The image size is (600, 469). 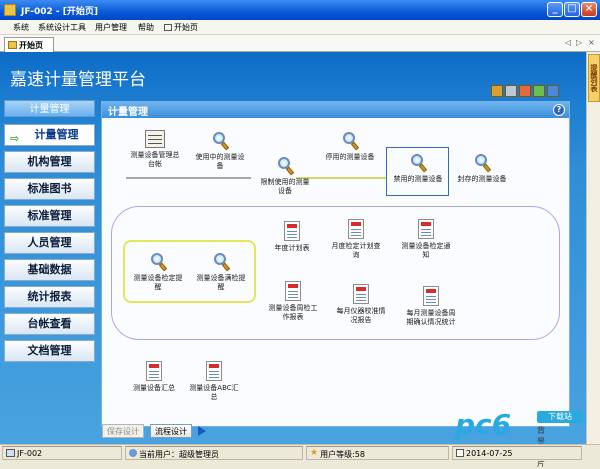 I want to click on watermark-tag: 下载站, so click(x=560, y=417).